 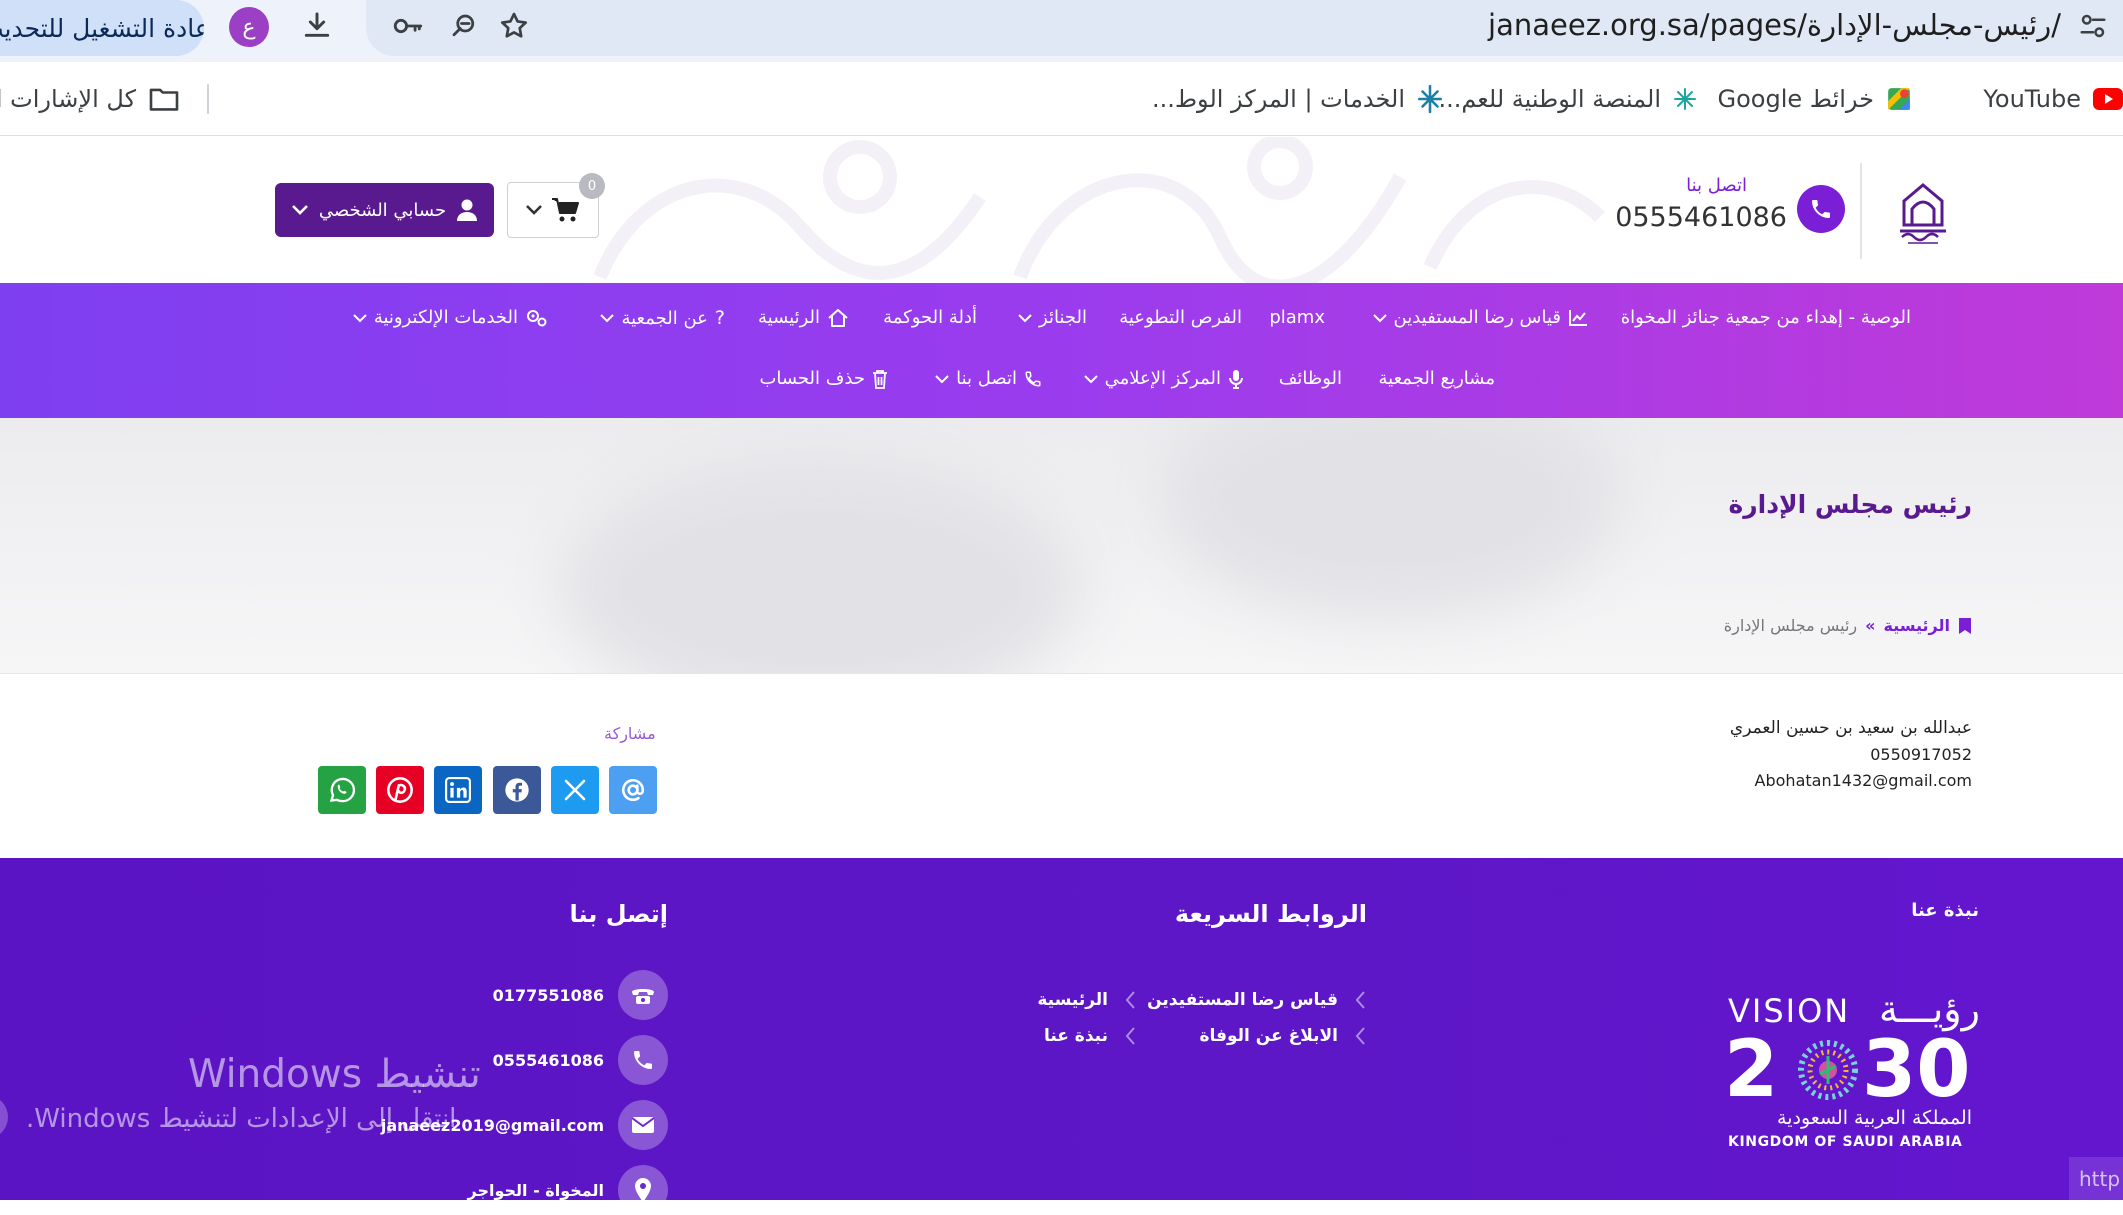 I want to click on nav-label: الخدمات الإلكترونية, so click(x=445, y=317).